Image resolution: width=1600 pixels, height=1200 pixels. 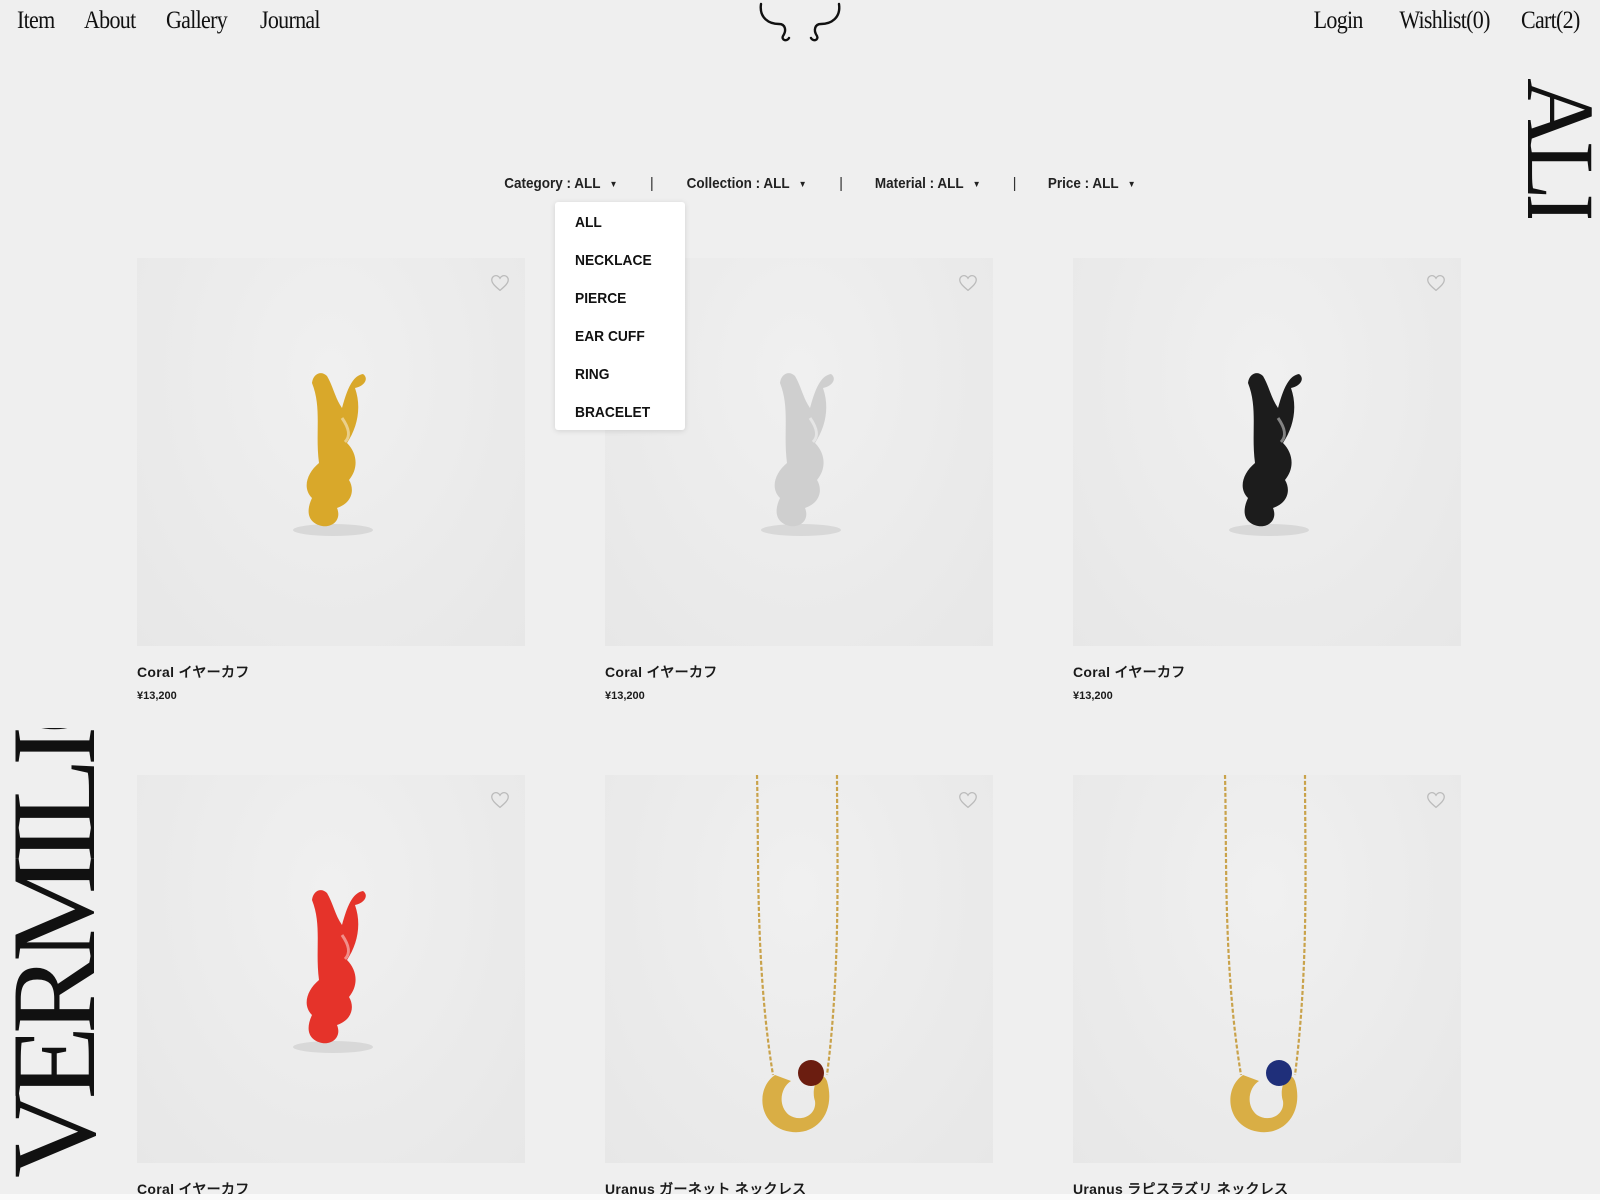 I want to click on category-filter-label: Category : ALL, so click(x=552, y=183).